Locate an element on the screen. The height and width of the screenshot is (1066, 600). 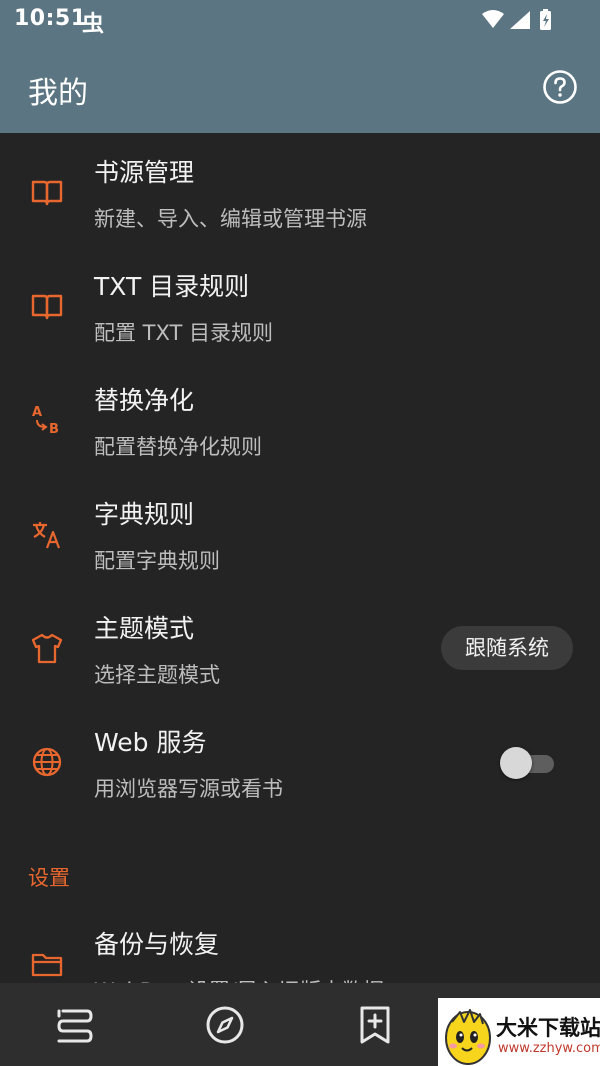
status-time: 10:51 is located at coordinates (50, 18).